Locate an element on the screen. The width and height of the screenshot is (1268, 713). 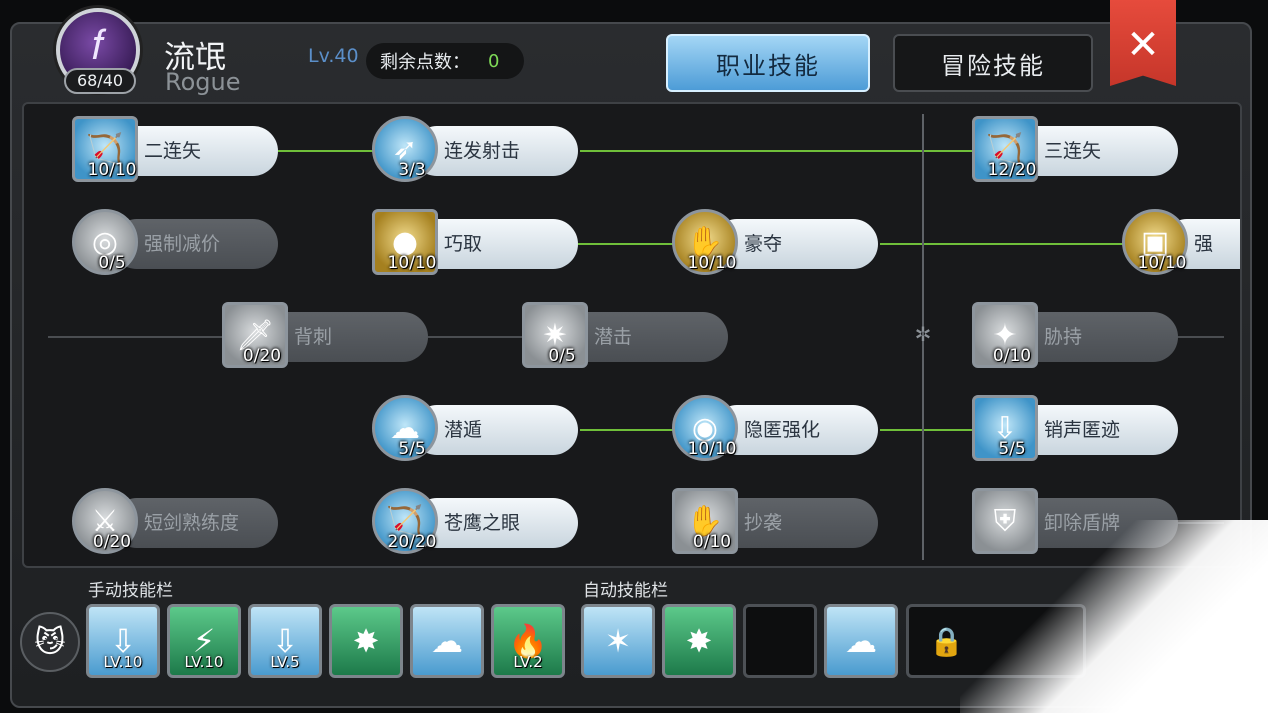
skill-node: 三连矢 🏹 12/20 is located at coordinates (1077, 150).